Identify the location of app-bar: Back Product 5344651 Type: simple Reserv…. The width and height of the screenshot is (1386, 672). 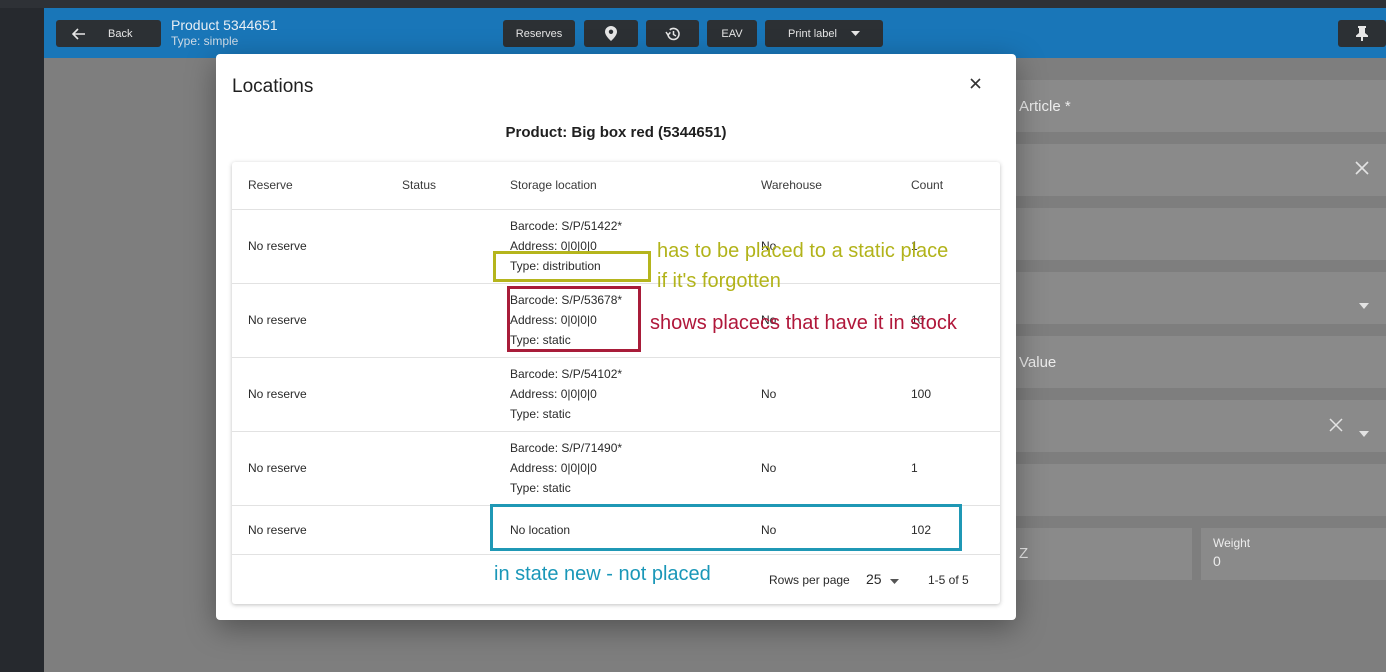
(715, 33).